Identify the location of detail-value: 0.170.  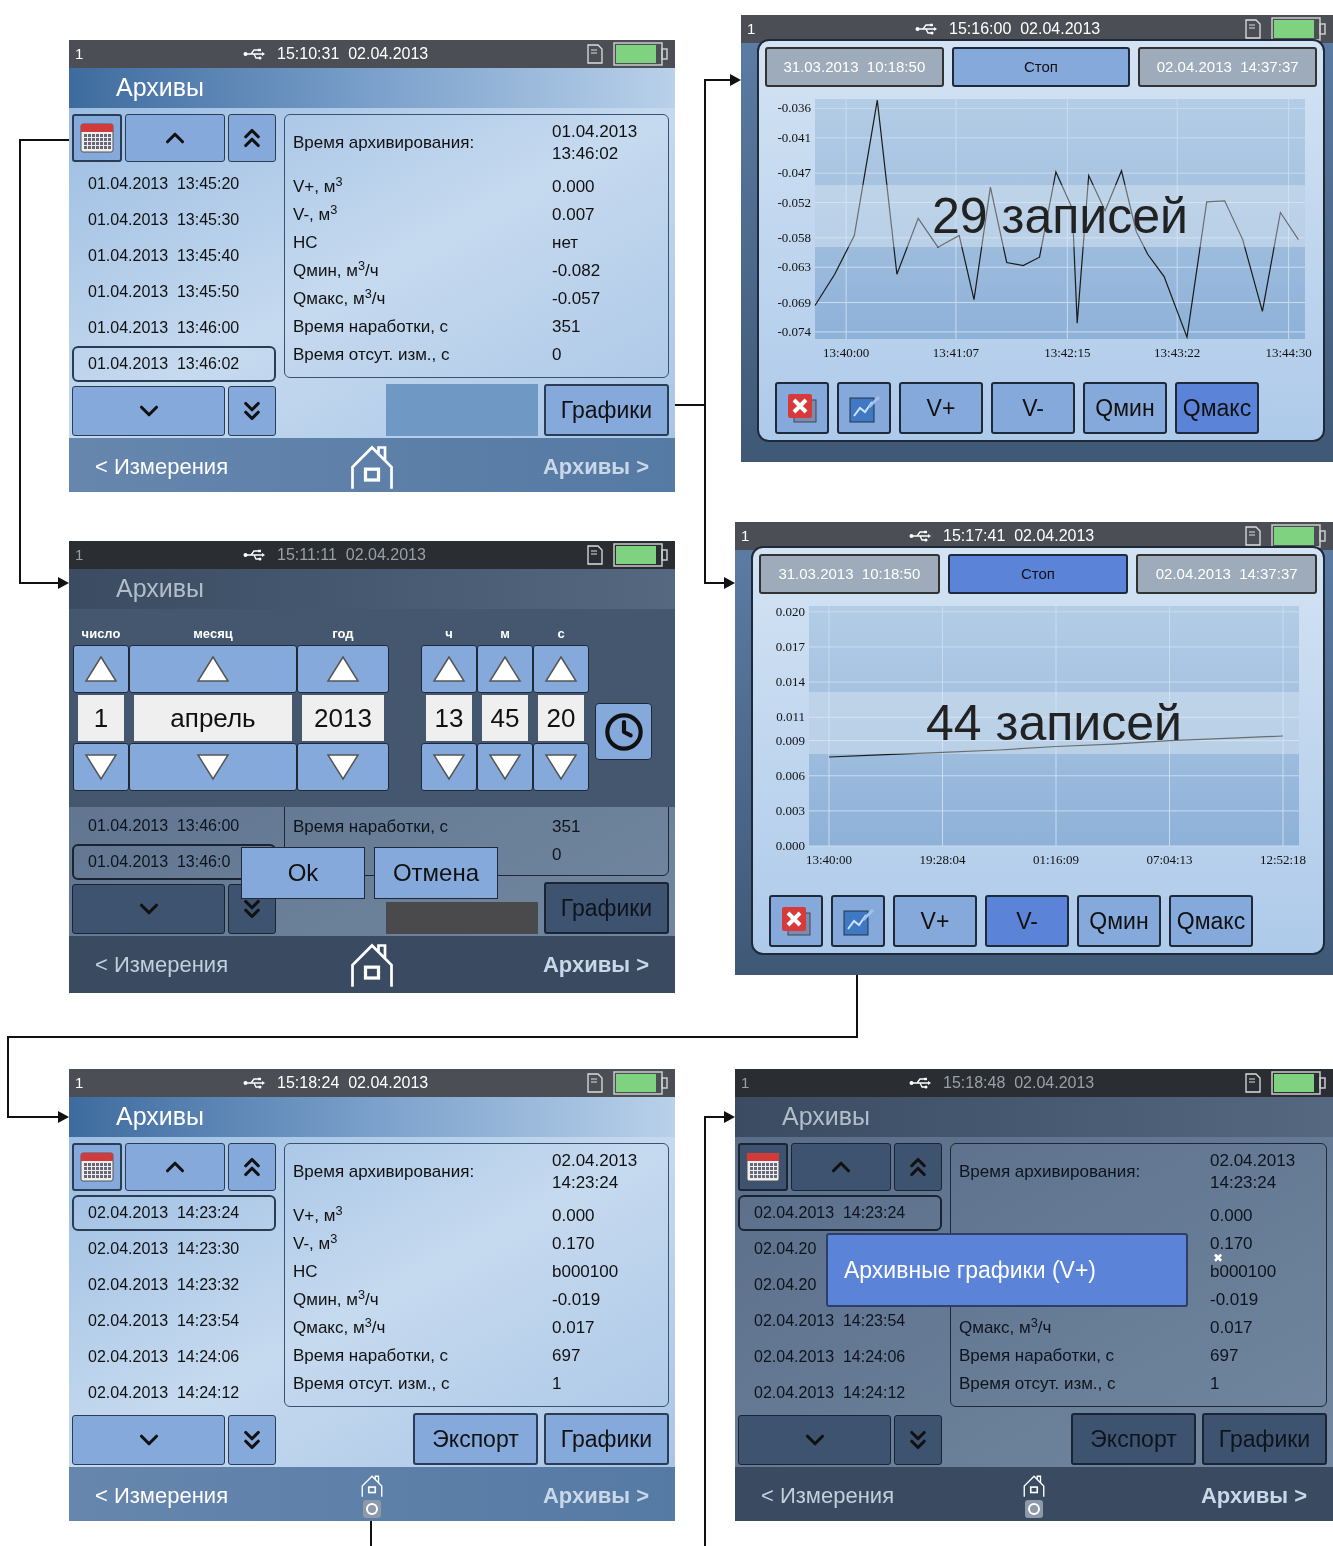
(574, 1244).